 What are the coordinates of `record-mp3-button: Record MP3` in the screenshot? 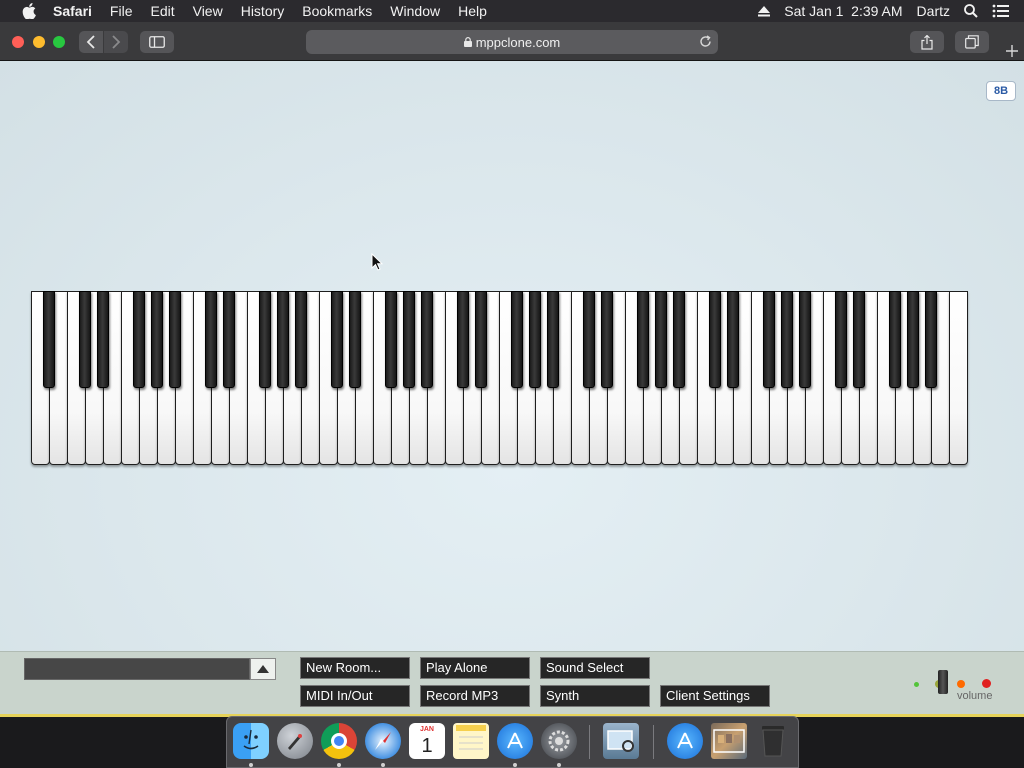 It's located at (475, 696).